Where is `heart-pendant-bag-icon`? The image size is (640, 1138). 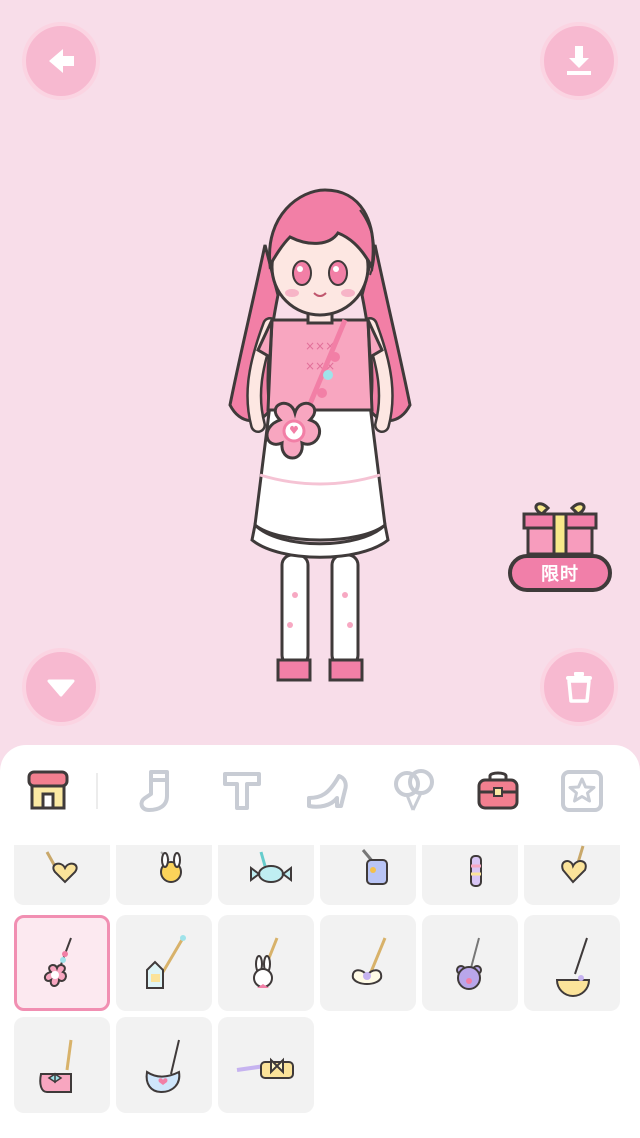 heart-pendant-bag-icon is located at coordinates (61, 867).